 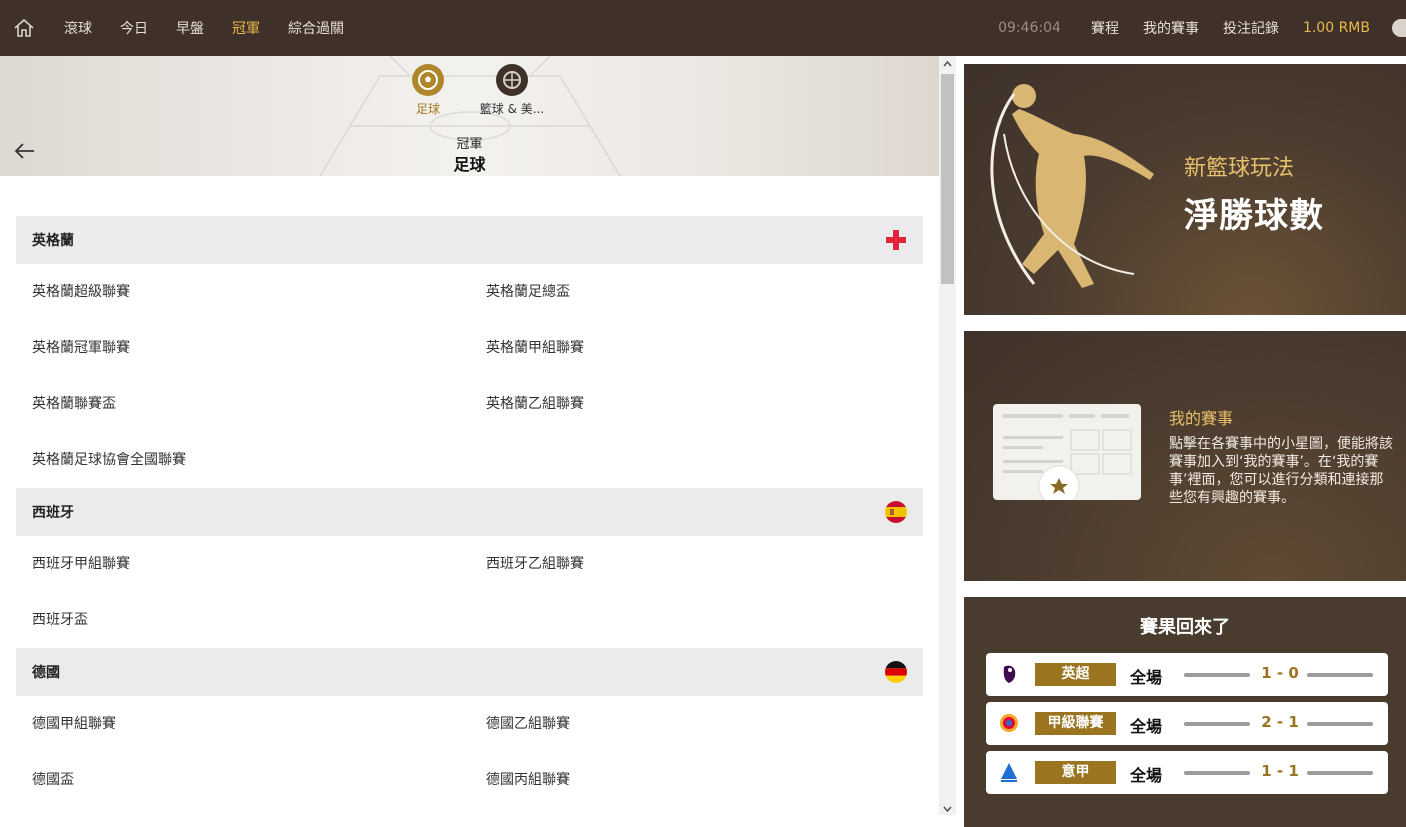 I want to click on list-item: 西班牙乙組聯賽, so click(x=696, y=564).